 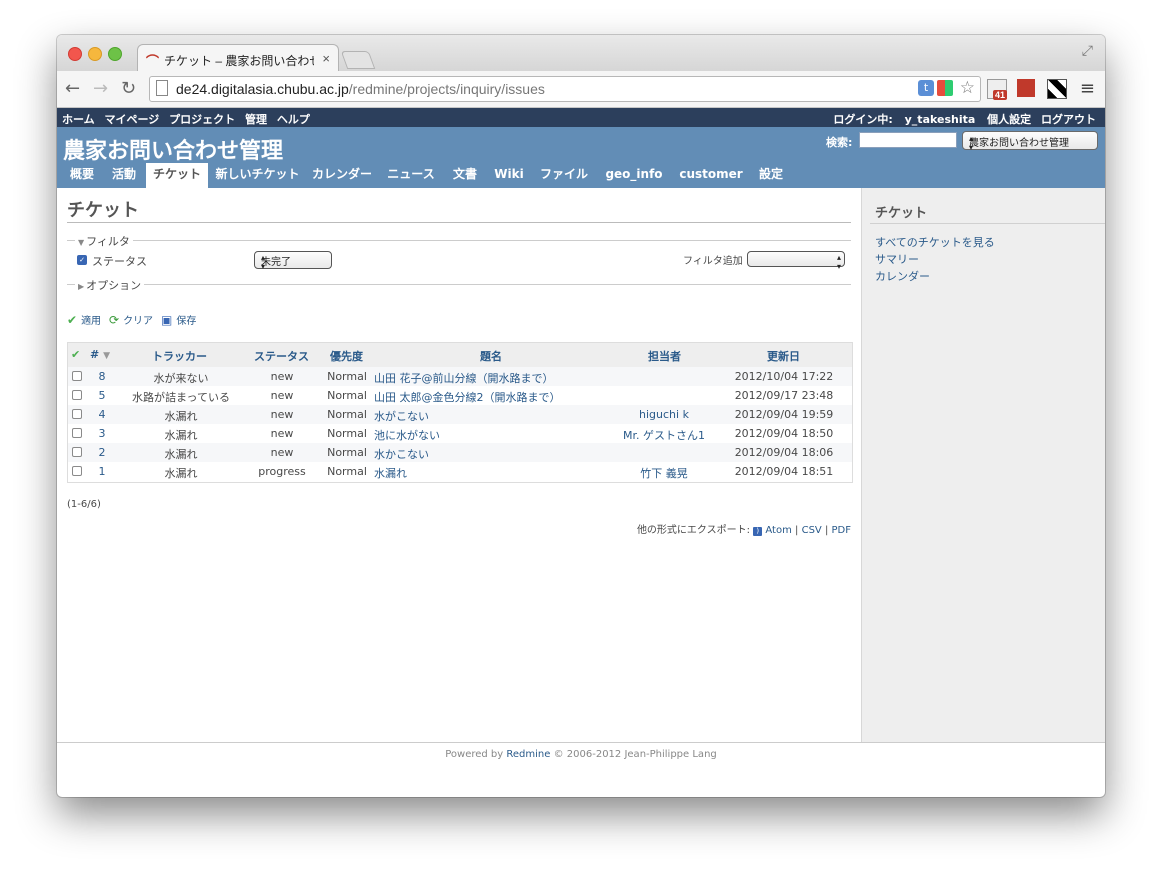 I want to click on export-atom-link: Atom, so click(x=778, y=530).